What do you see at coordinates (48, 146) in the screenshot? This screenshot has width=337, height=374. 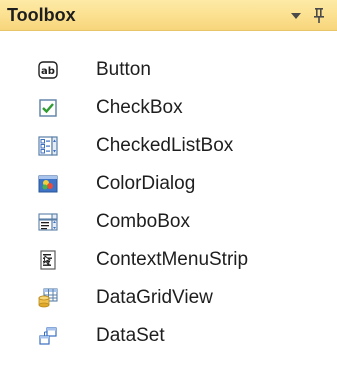 I see `checked-list-box-icon` at bounding box center [48, 146].